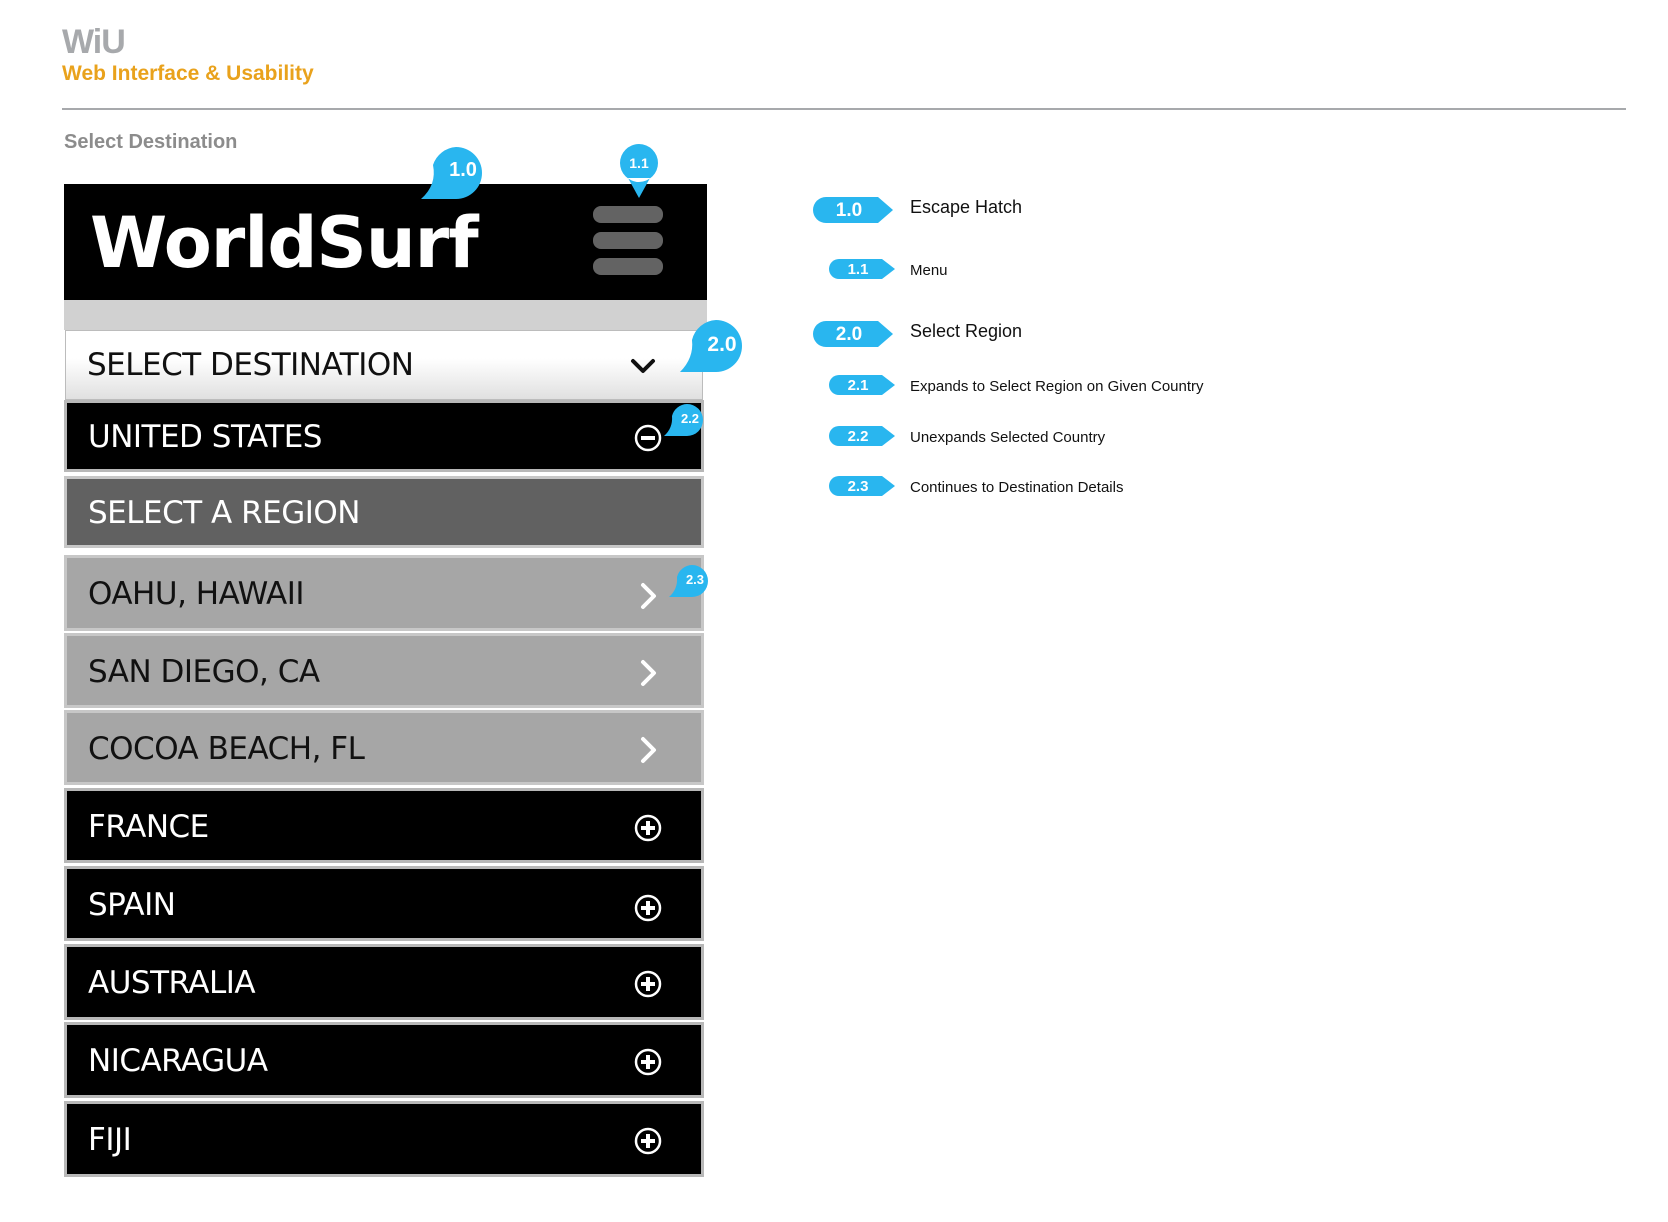 The width and height of the screenshot is (1668, 1222). I want to click on region-label: SAN DIEGO, CA, so click(204, 672).